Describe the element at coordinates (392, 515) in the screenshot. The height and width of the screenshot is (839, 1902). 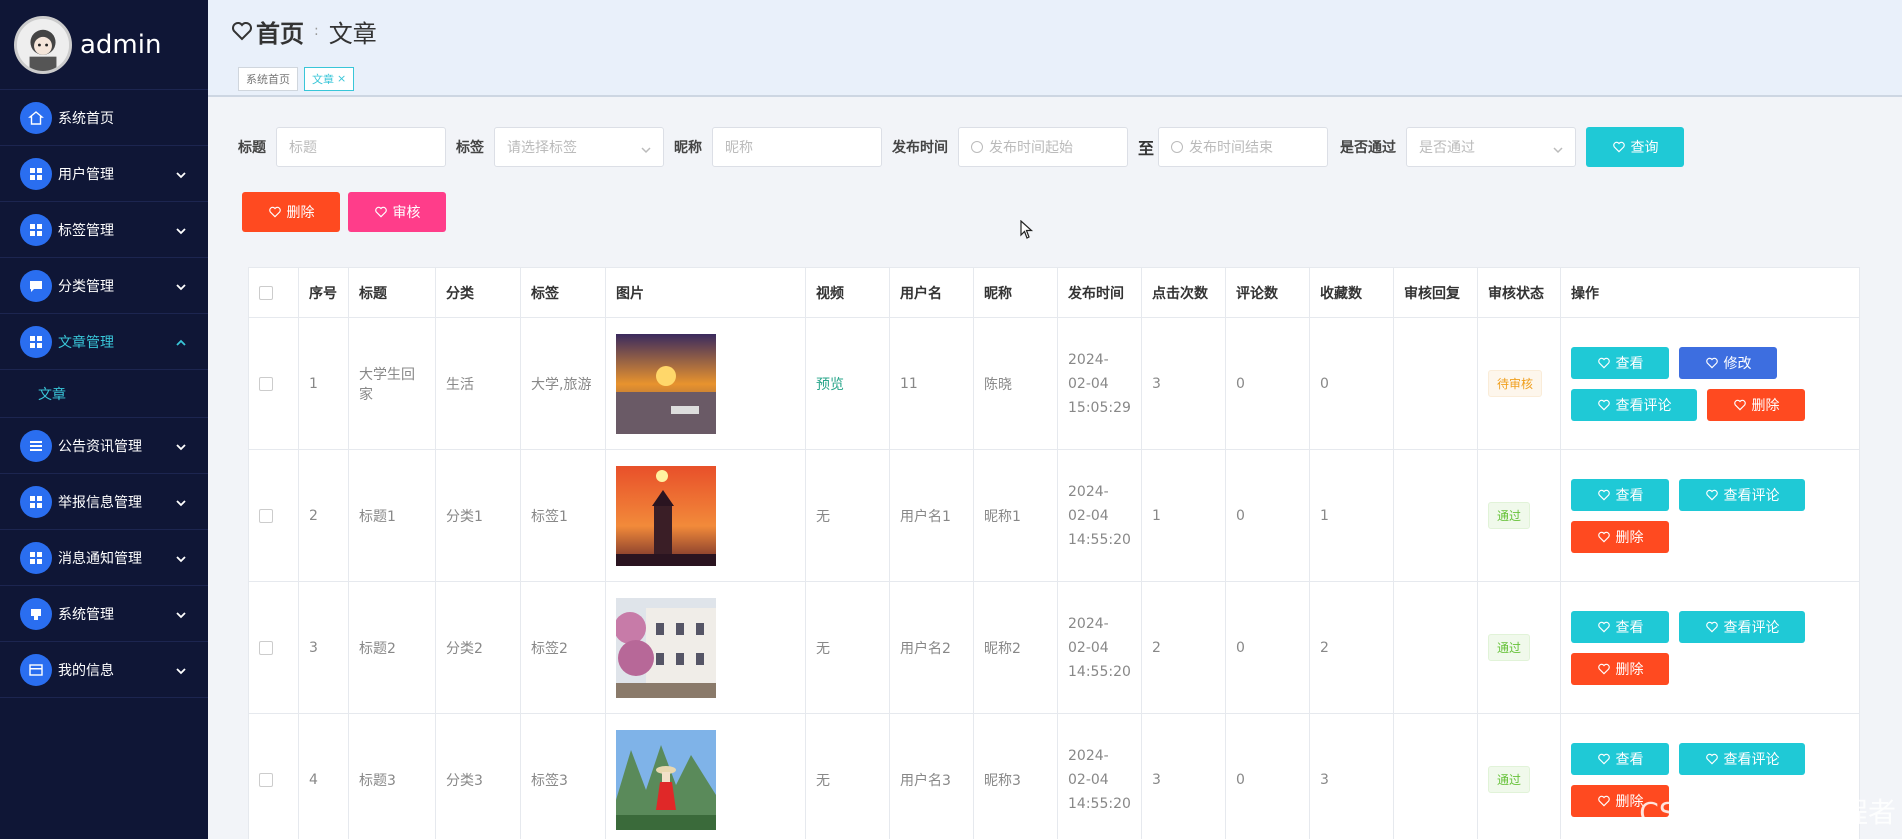
I see `cell-title: 标题1` at that location.